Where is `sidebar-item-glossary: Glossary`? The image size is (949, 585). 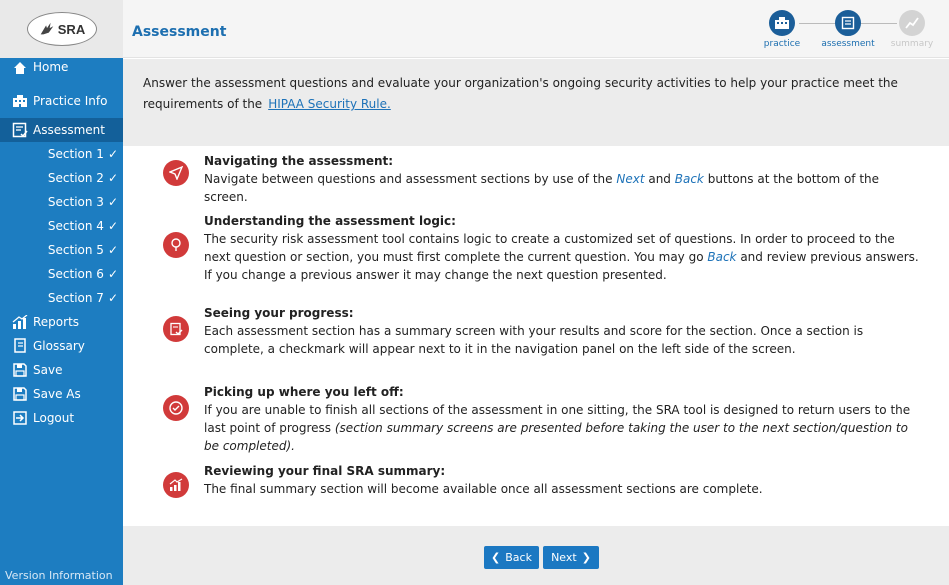
sidebar-item-glossary: Glossary is located at coordinates (61, 346).